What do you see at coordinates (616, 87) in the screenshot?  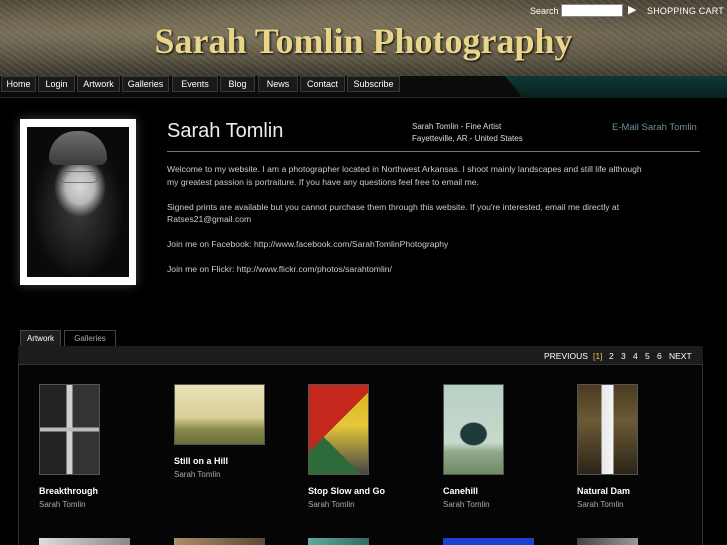 I see `search-cart-panel` at bounding box center [616, 87].